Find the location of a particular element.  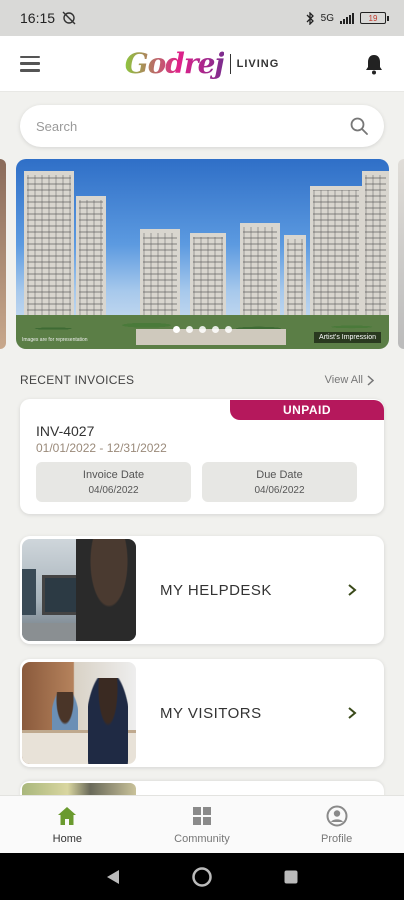

home-button-icon is located at coordinates (202, 877).